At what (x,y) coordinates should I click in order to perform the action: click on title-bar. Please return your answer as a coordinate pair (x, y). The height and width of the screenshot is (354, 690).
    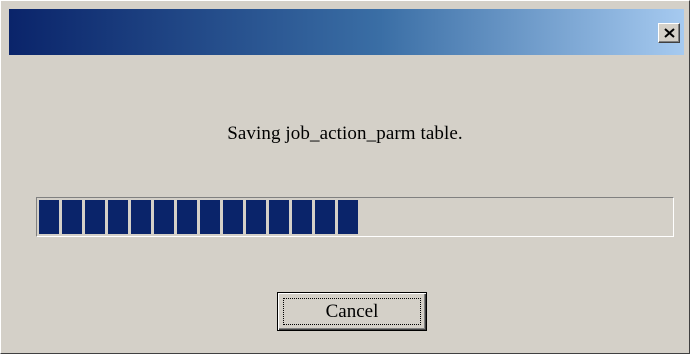
    Looking at the image, I should click on (346, 32).